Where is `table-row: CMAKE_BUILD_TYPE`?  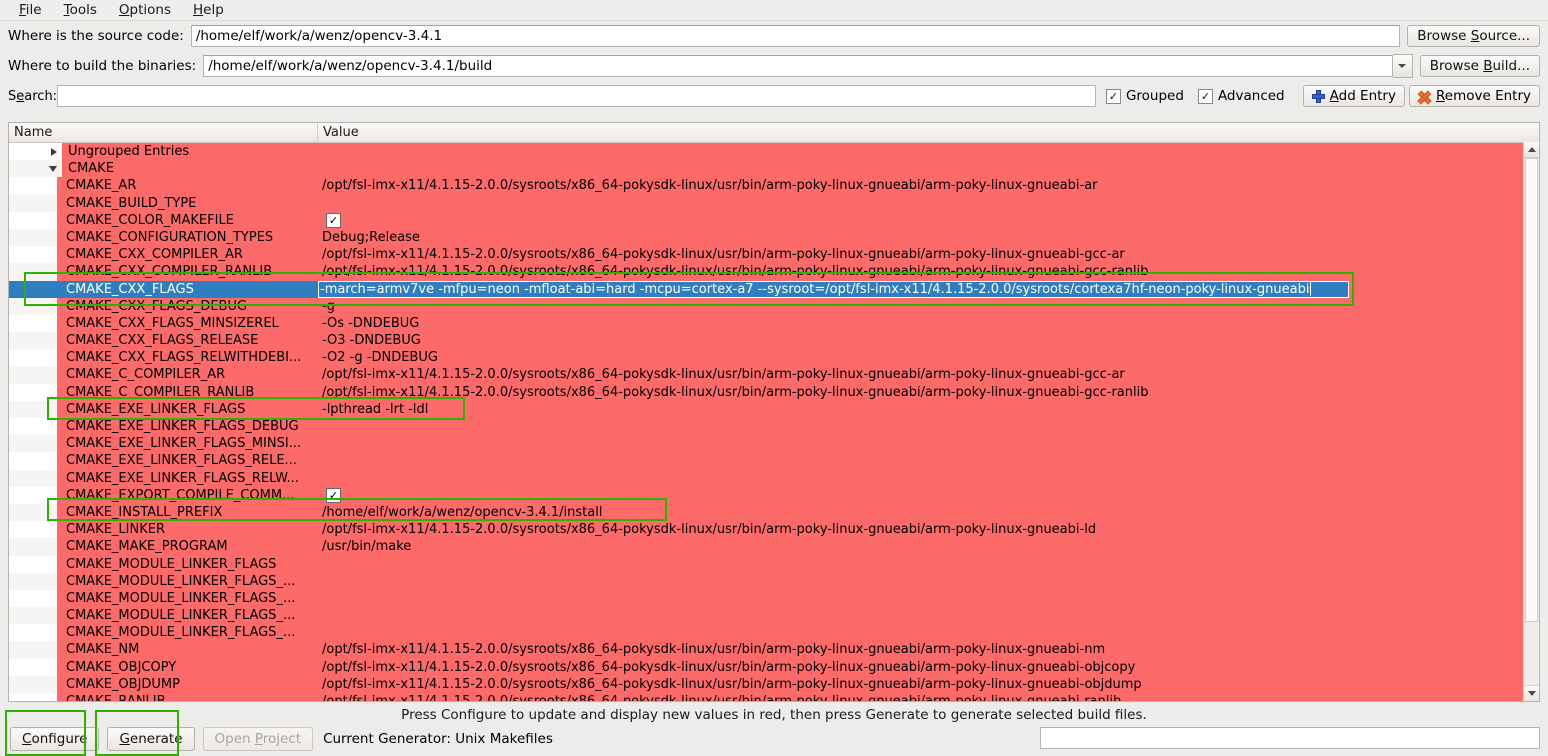 table-row: CMAKE_BUILD_TYPE is located at coordinates (774, 203).